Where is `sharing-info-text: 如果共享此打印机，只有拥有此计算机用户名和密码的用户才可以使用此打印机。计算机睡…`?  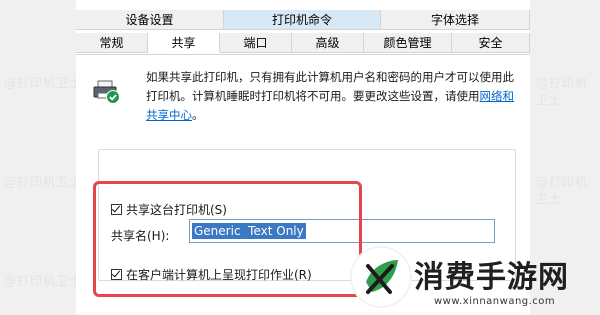
sharing-info-text: 如果共享此打印机，只有拥有此计算机用户名和密码的用户才可以使用此打印机。计算机睡… is located at coordinates (330, 96).